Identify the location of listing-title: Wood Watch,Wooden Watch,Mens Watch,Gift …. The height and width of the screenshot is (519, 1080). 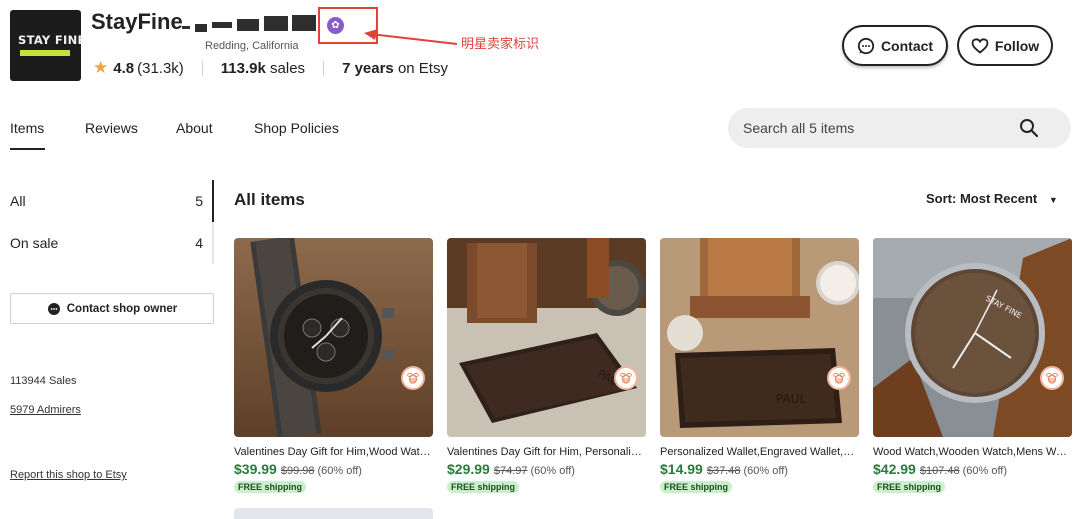
(972, 452).